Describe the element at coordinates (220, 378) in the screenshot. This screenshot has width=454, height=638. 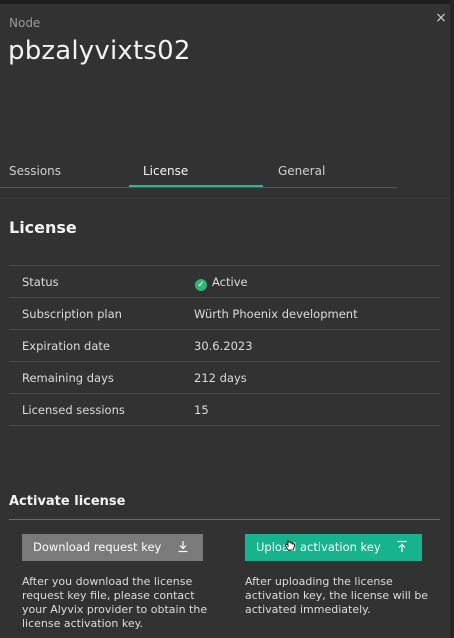
I see `remaining-days-value: 212 days` at that location.